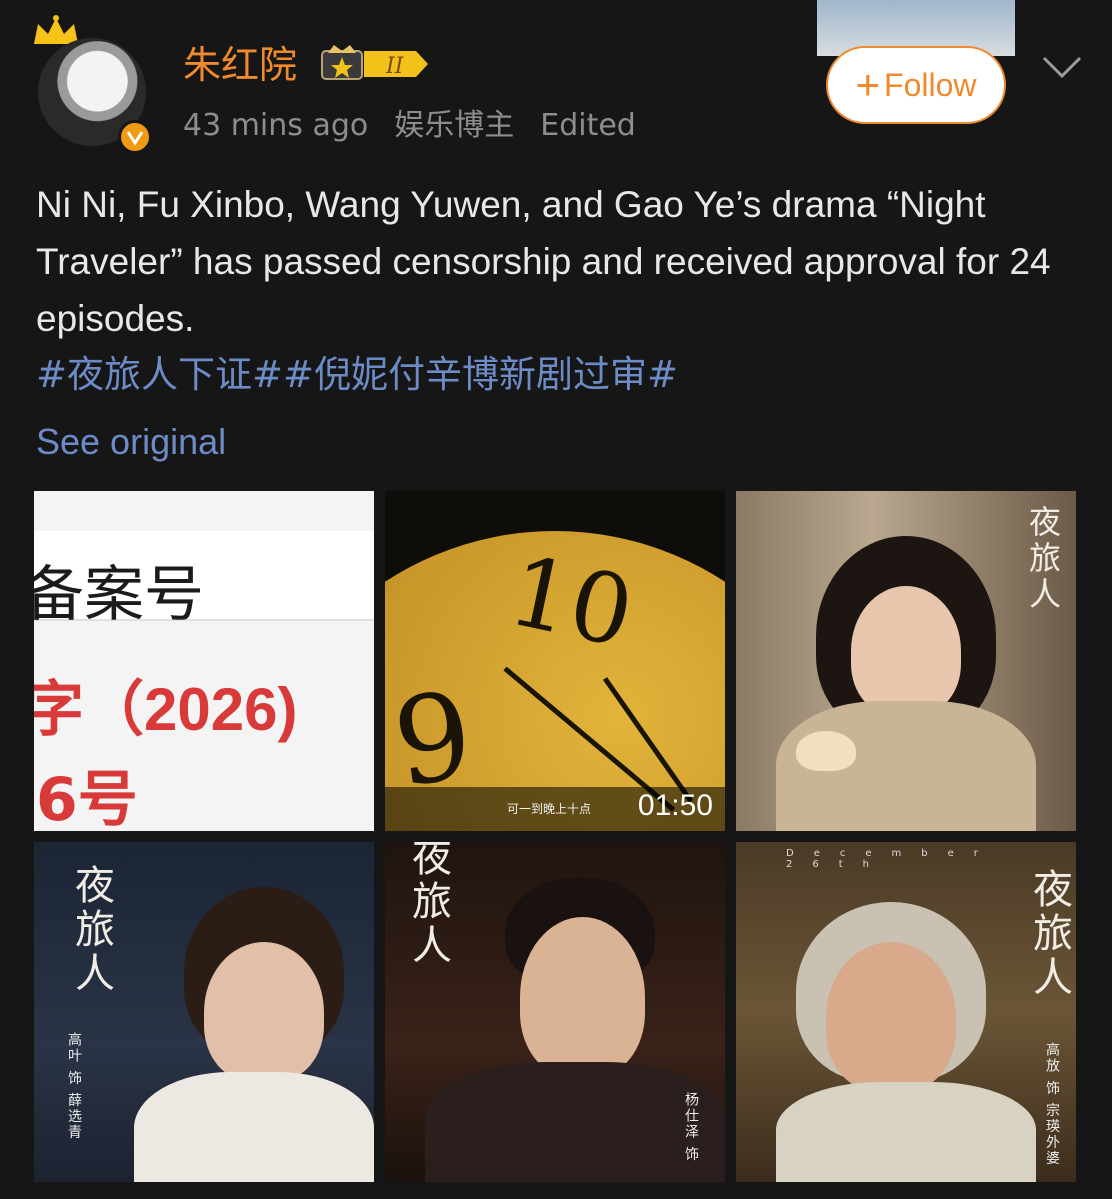  Describe the element at coordinates (395, 66) in the screenshot. I see `svg-text: II` at that location.